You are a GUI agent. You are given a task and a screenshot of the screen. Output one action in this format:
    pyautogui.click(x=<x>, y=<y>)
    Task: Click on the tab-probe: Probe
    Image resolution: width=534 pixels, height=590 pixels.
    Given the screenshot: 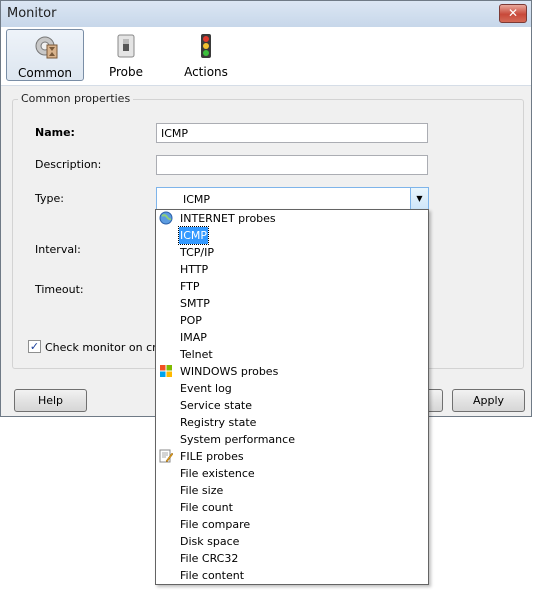 What is the action you would take?
    pyautogui.click(x=126, y=55)
    